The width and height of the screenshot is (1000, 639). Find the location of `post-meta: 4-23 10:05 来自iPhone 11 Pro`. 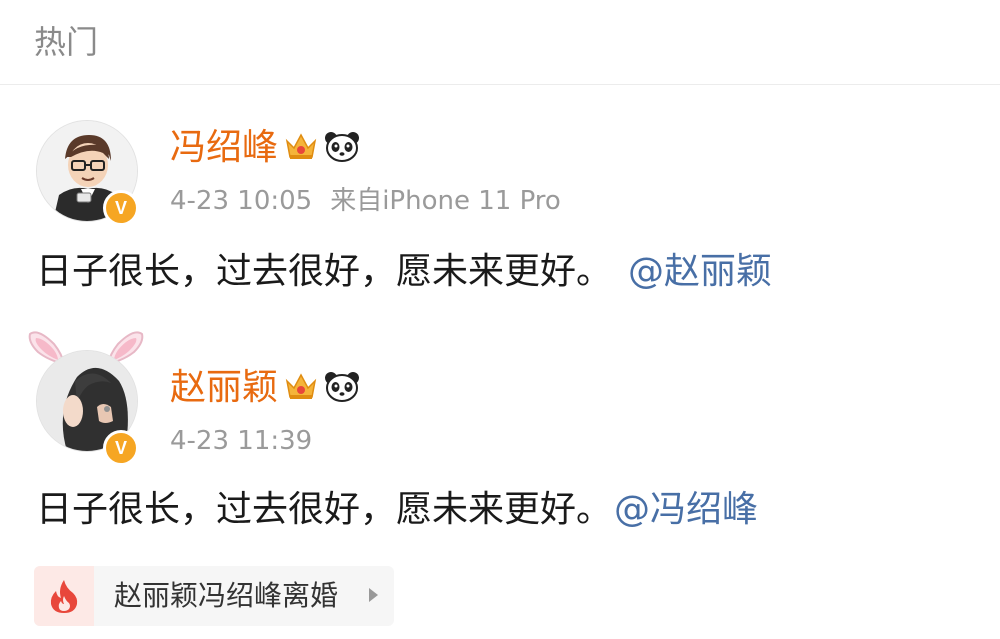

post-meta: 4-23 10:05 来自iPhone 11 Pro is located at coordinates (365, 201).